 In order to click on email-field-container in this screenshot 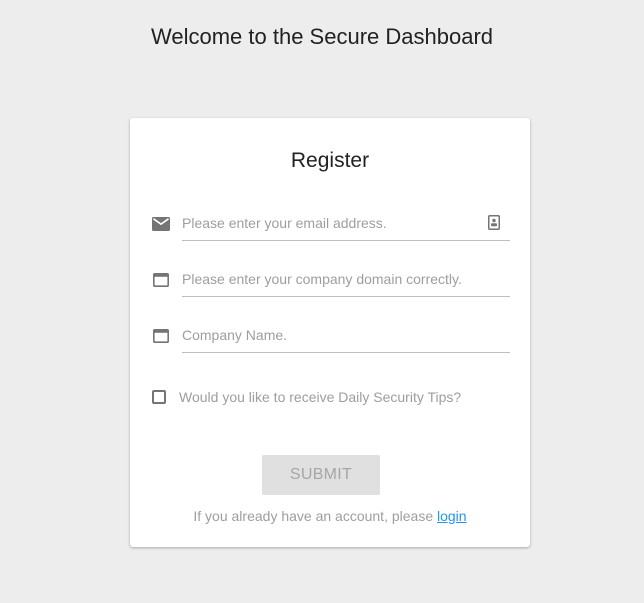, I will do `click(346, 224)`.